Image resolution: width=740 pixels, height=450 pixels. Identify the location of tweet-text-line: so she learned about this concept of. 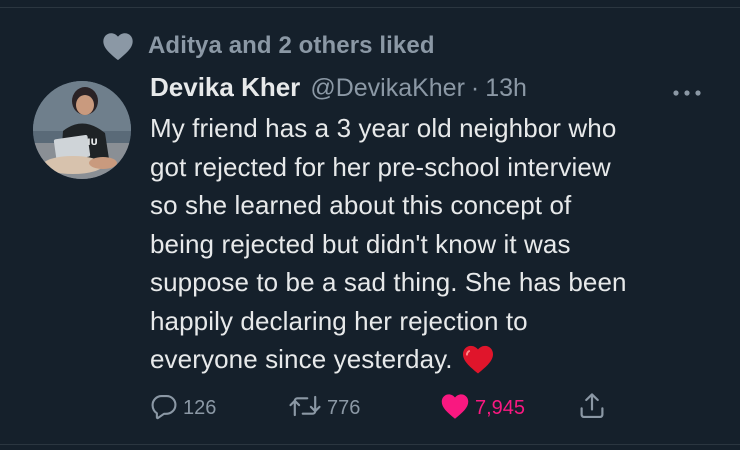
(361, 205).